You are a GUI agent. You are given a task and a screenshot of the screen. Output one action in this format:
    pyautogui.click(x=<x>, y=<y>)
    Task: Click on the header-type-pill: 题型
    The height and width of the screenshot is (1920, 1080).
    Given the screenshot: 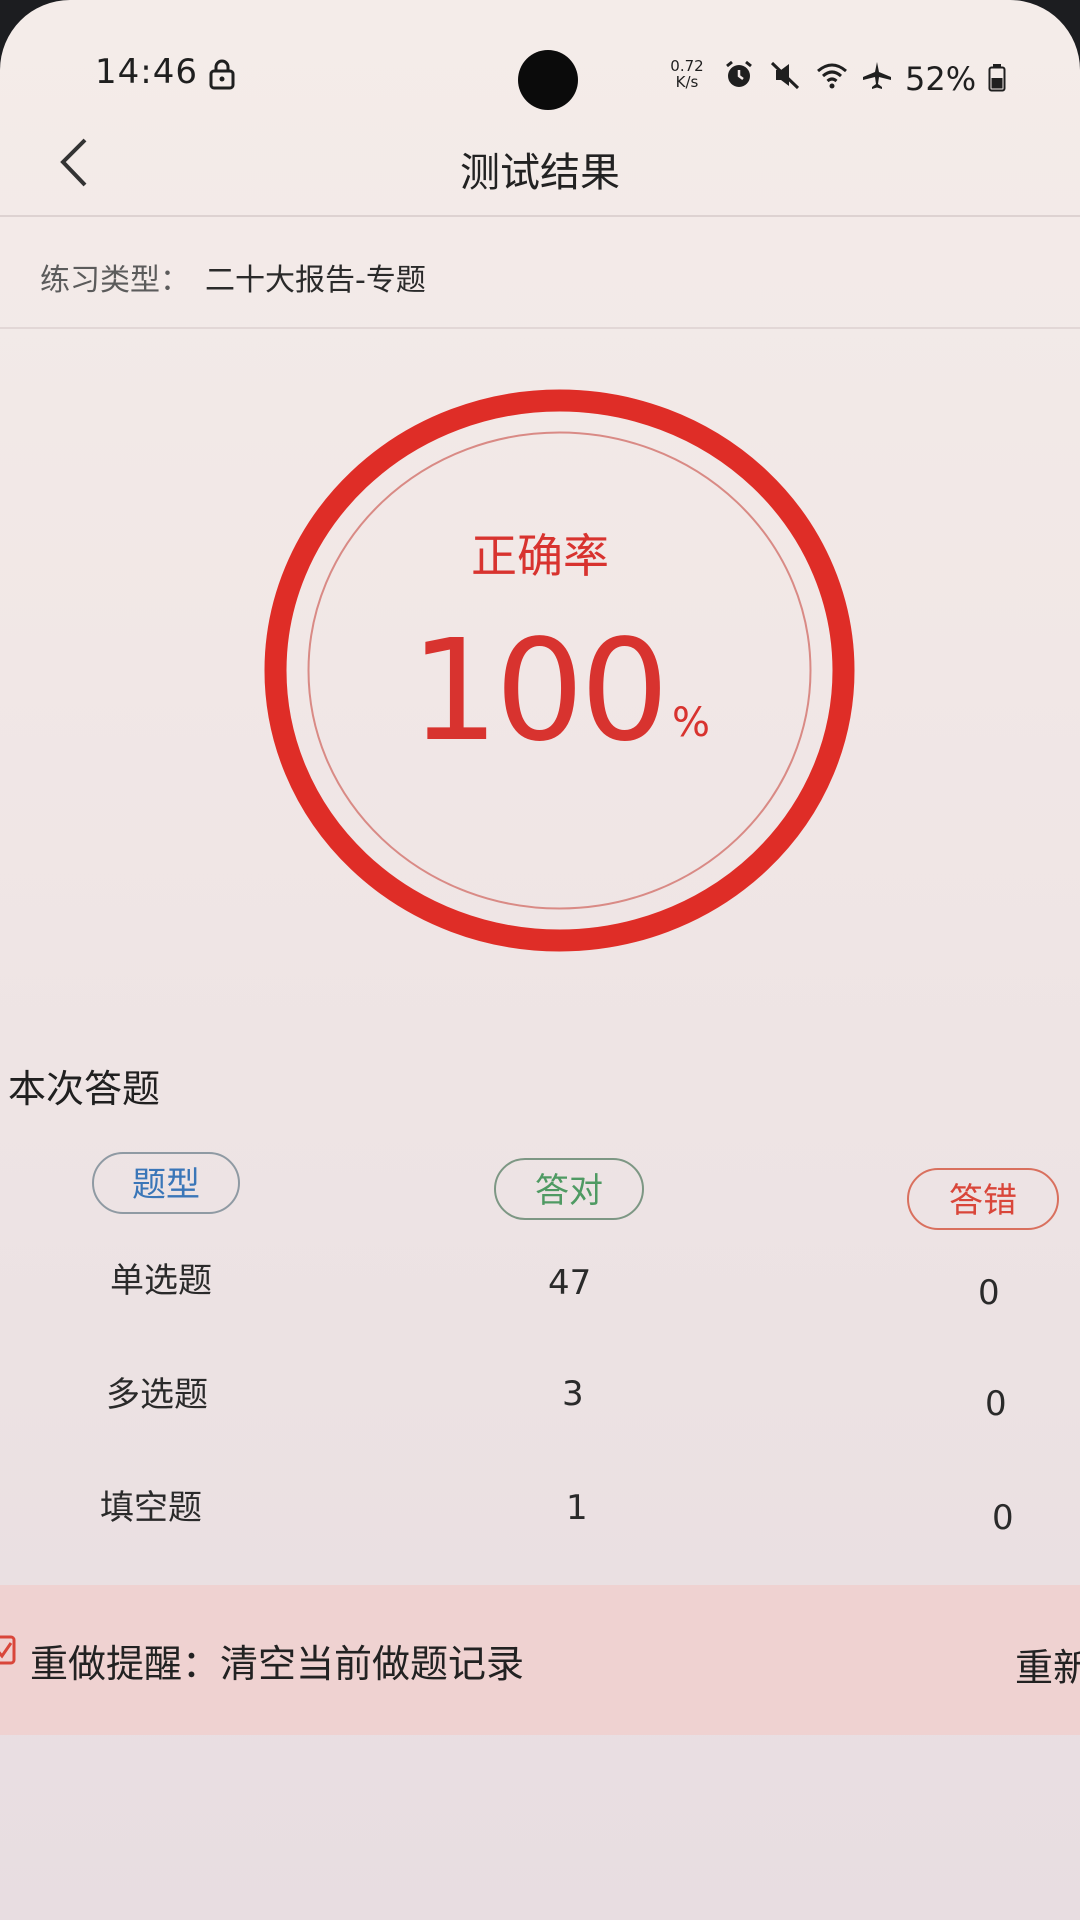 What is the action you would take?
    pyautogui.click(x=166, y=1183)
    